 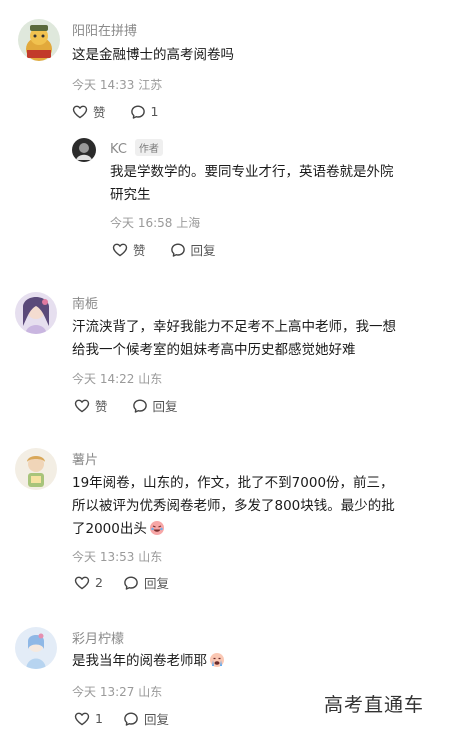 What do you see at coordinates (103, 379) in the screenshot?
I see `timestamp: 今天 14:22` at bounding box center [103, 379].